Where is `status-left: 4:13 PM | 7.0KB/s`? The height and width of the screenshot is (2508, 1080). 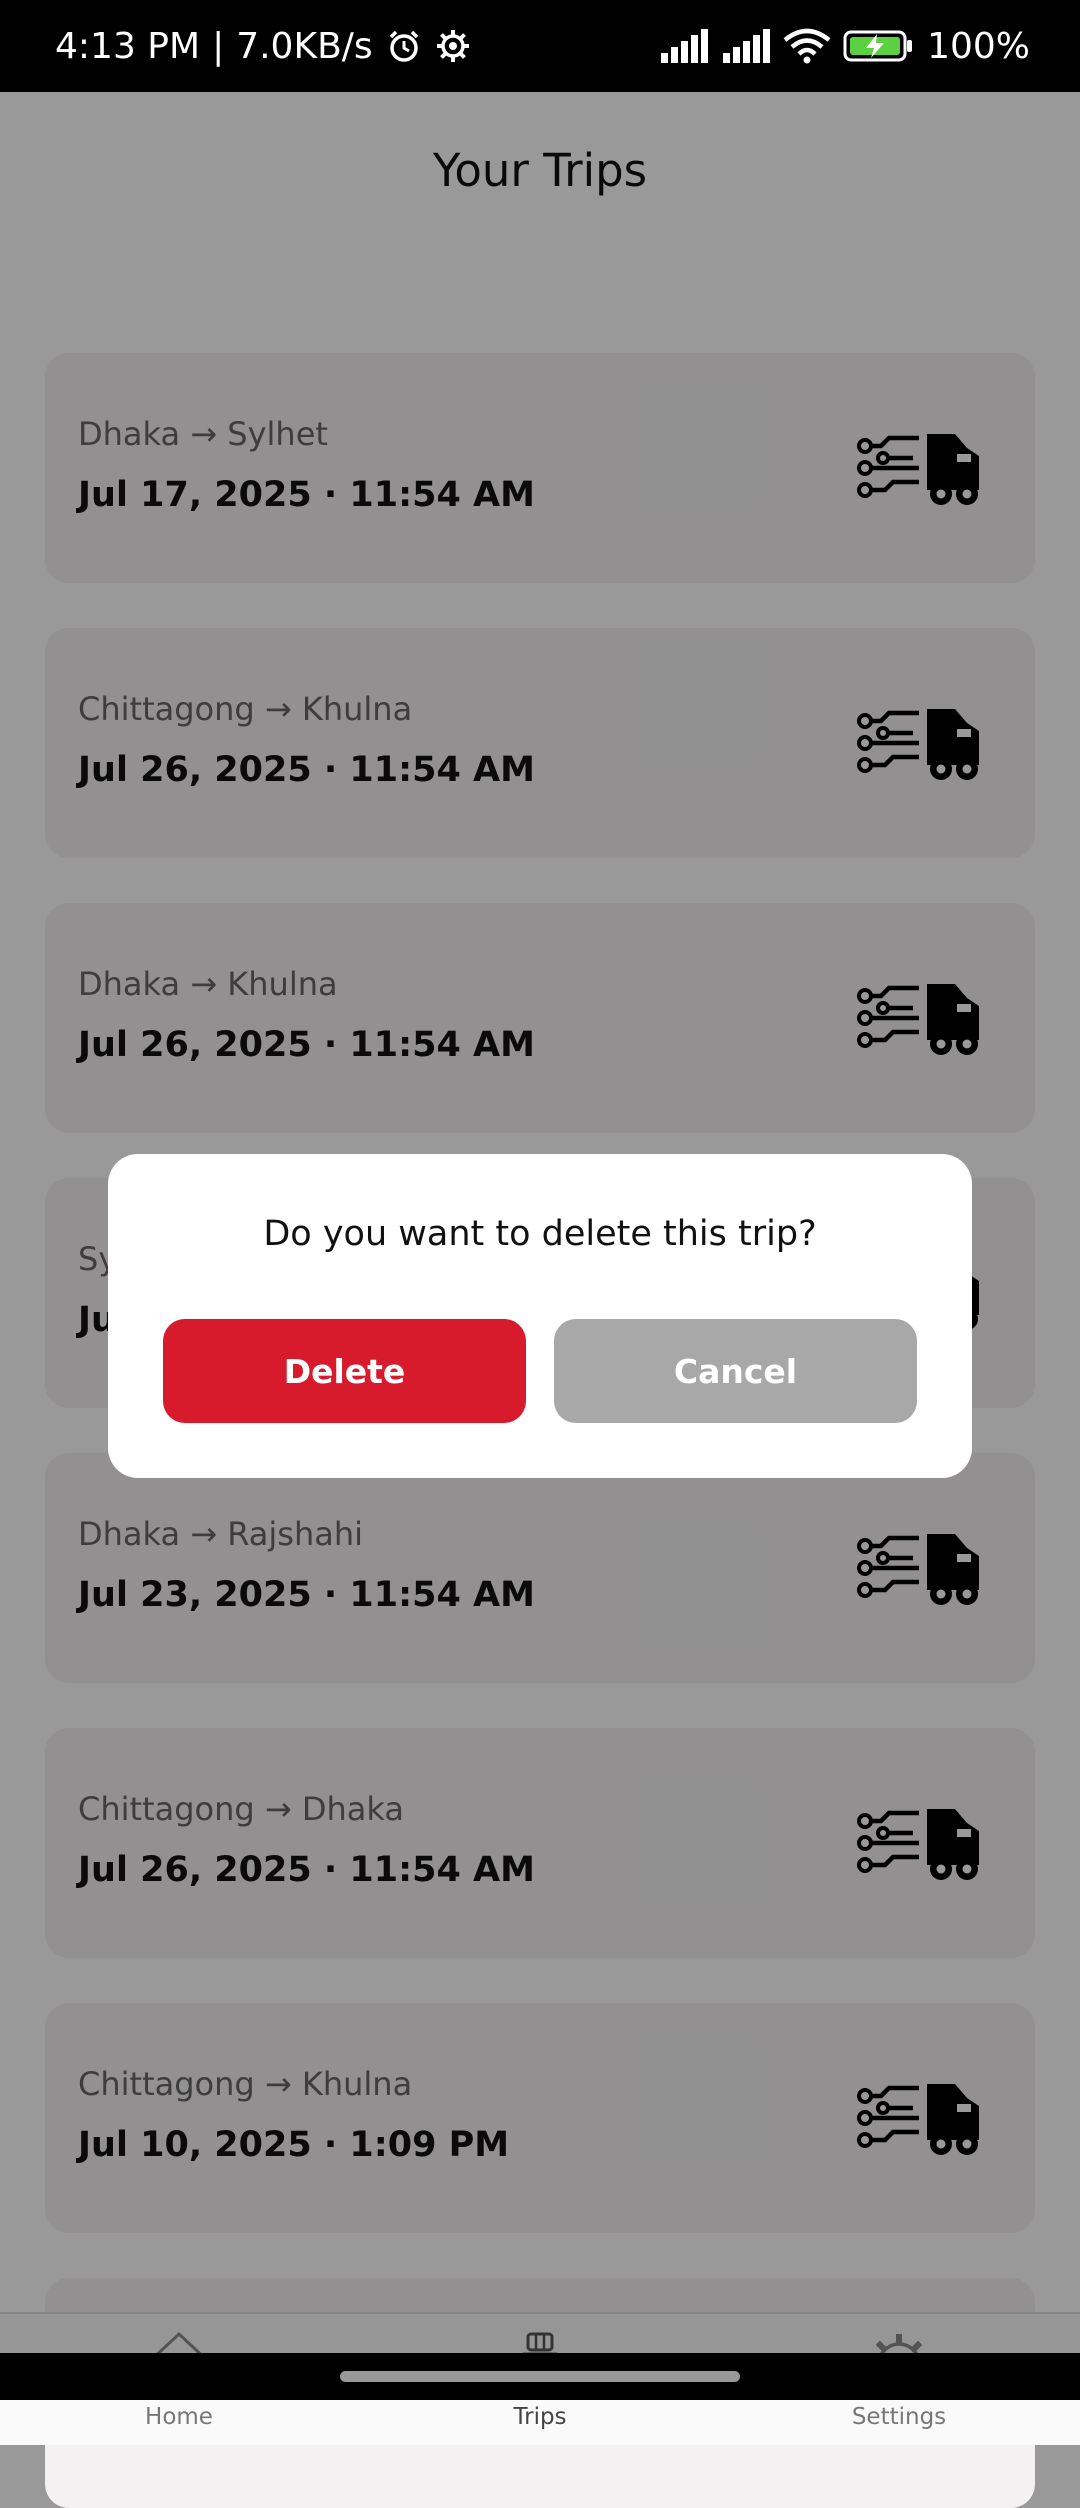
status-left: 4:13 PM | 7.0KB/s is located at coordinates (263, 46).